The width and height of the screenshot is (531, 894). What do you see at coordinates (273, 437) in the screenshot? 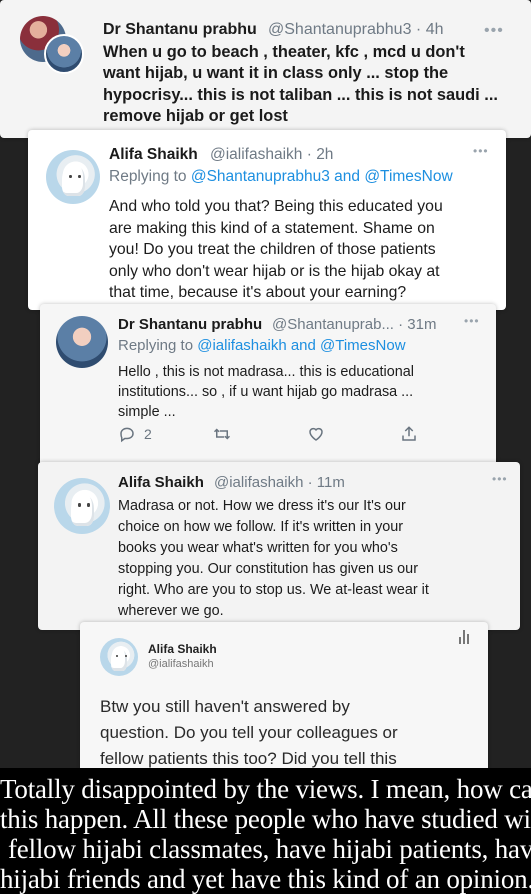
I see `tweet-actions: 2` at bounding box center [273, 437].